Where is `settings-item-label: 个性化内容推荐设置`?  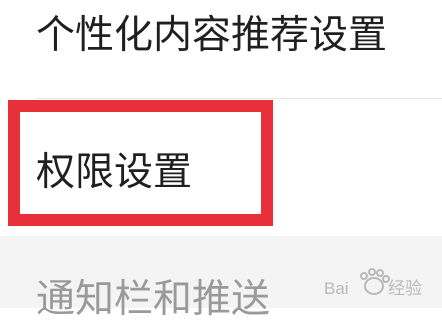 settings-item-label: 个性化内容推荐设置 is located at coordinates (212, 35).